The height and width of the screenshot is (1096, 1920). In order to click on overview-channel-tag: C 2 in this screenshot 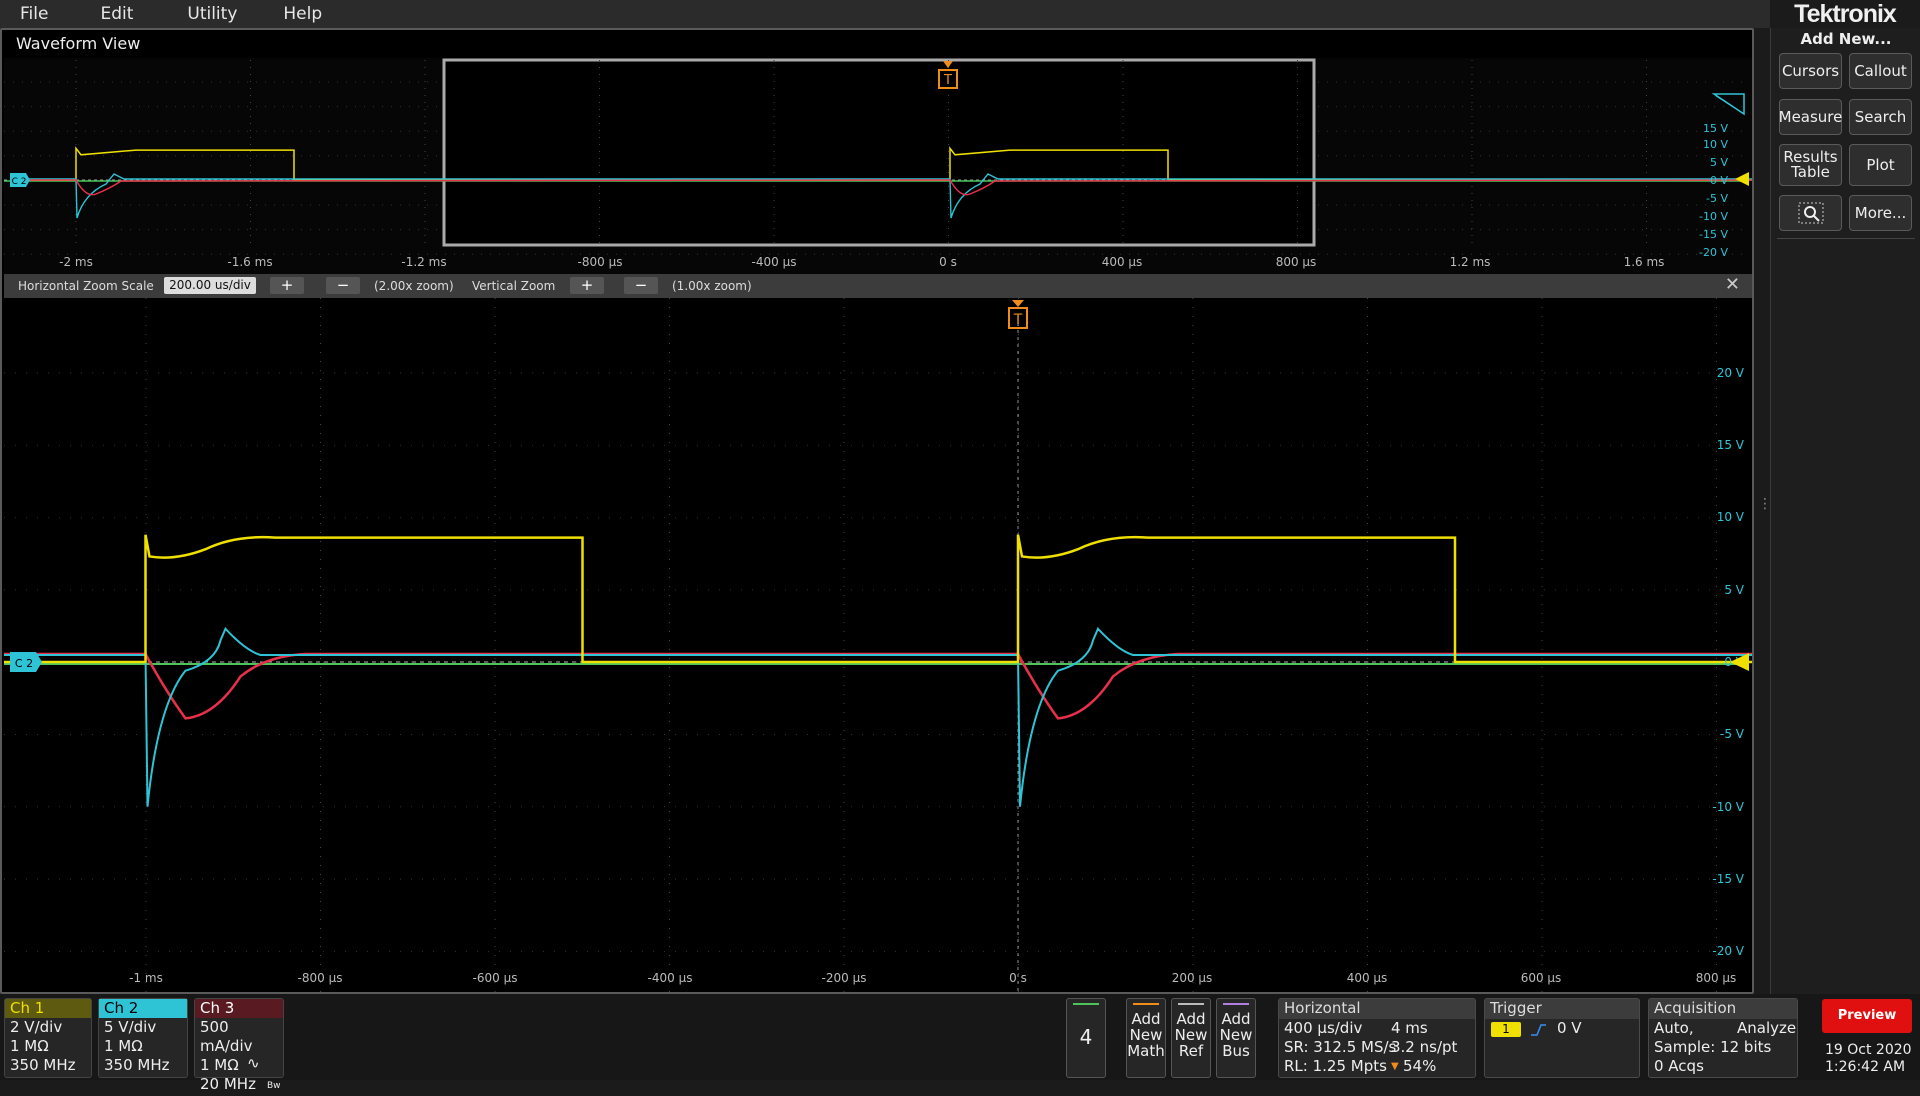, I will do `click(20, 180)`.